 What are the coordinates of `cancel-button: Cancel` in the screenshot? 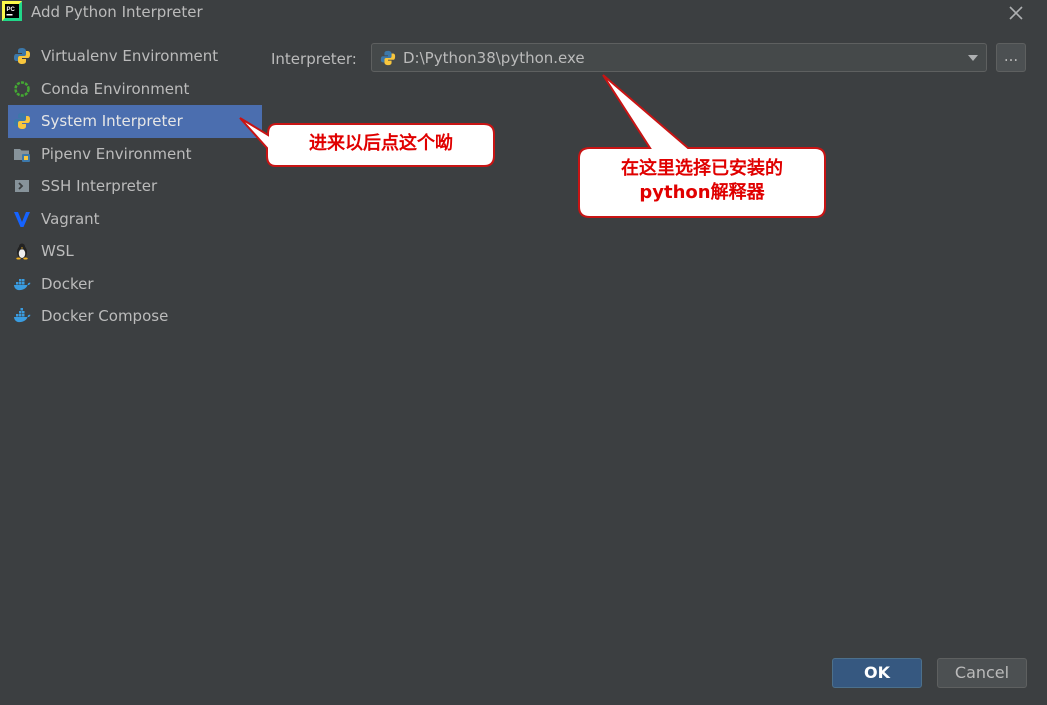 It's located at (982, 673).